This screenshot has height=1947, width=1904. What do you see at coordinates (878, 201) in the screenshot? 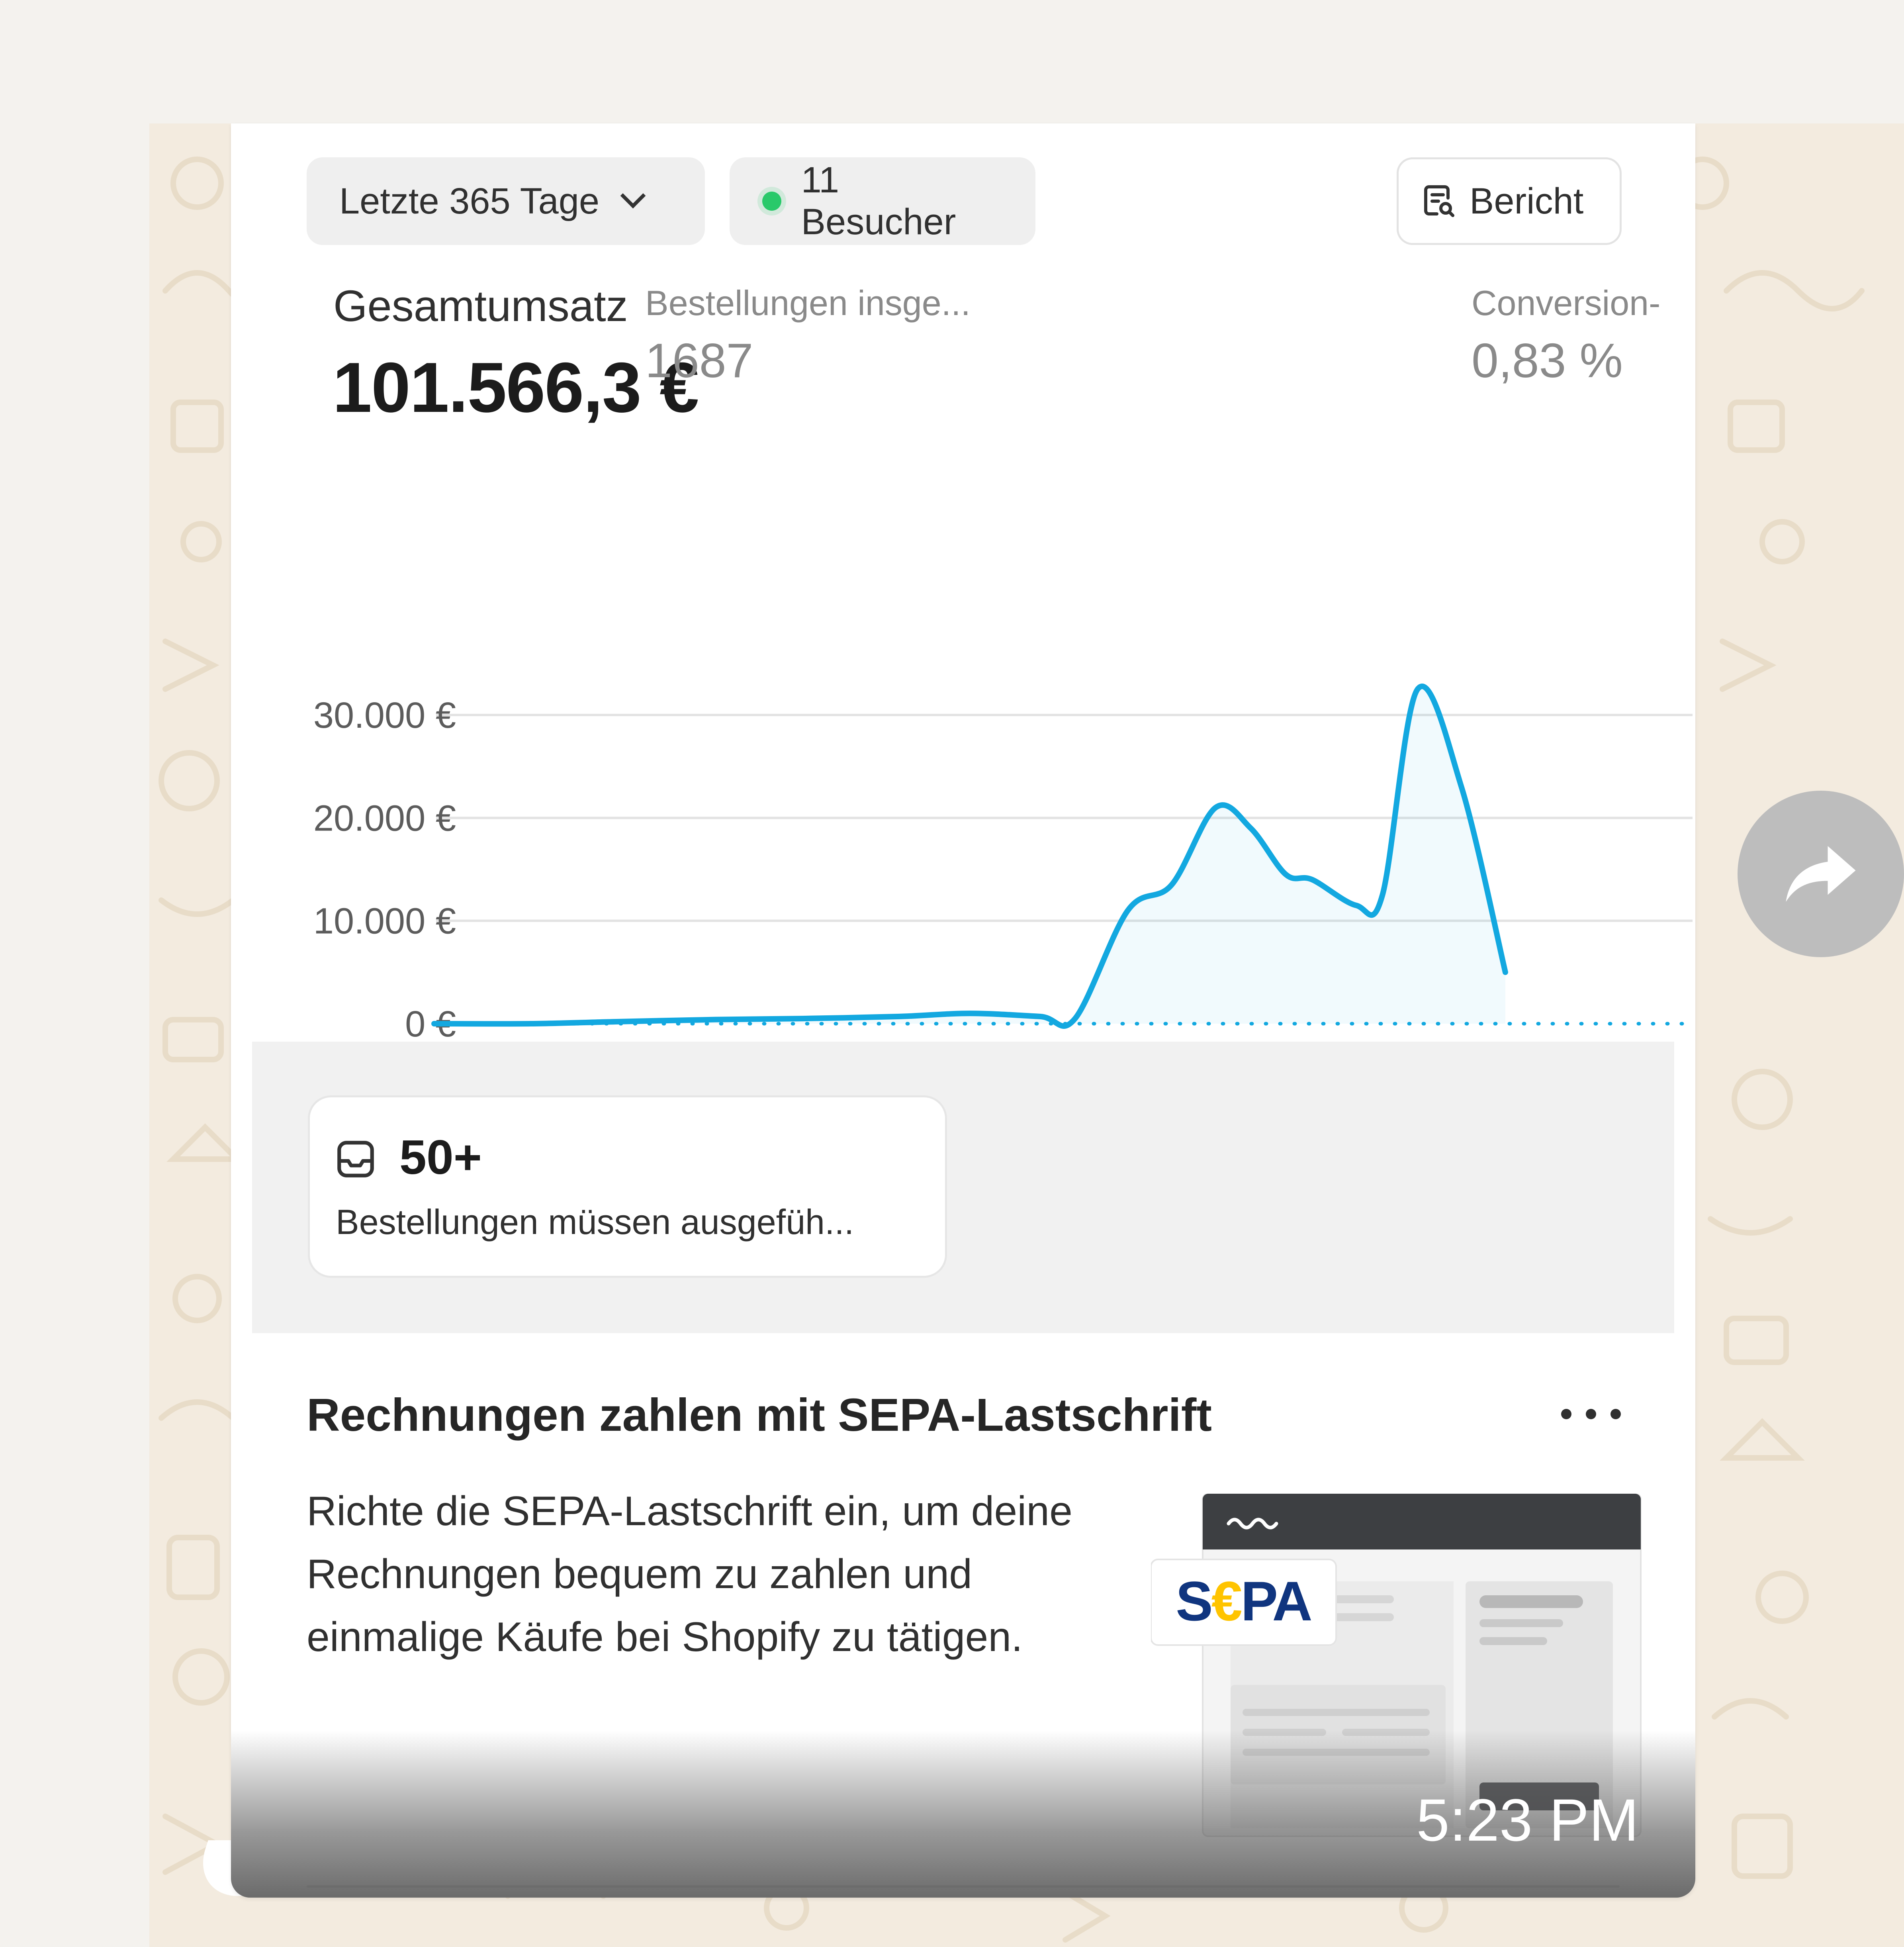
I see `visitors-label: 11 Besucher` at bounding box center [878, 201].